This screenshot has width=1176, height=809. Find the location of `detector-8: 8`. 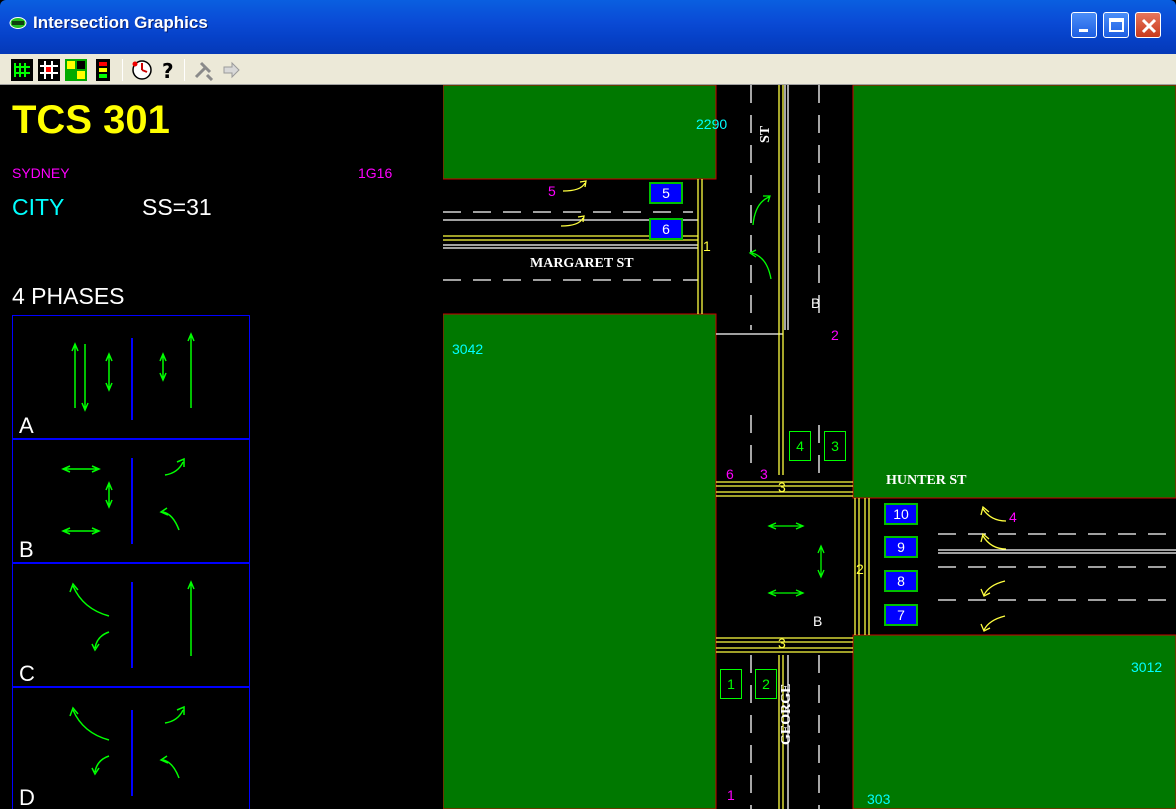

detector-8: 8 is located at coordinates (901, 581).